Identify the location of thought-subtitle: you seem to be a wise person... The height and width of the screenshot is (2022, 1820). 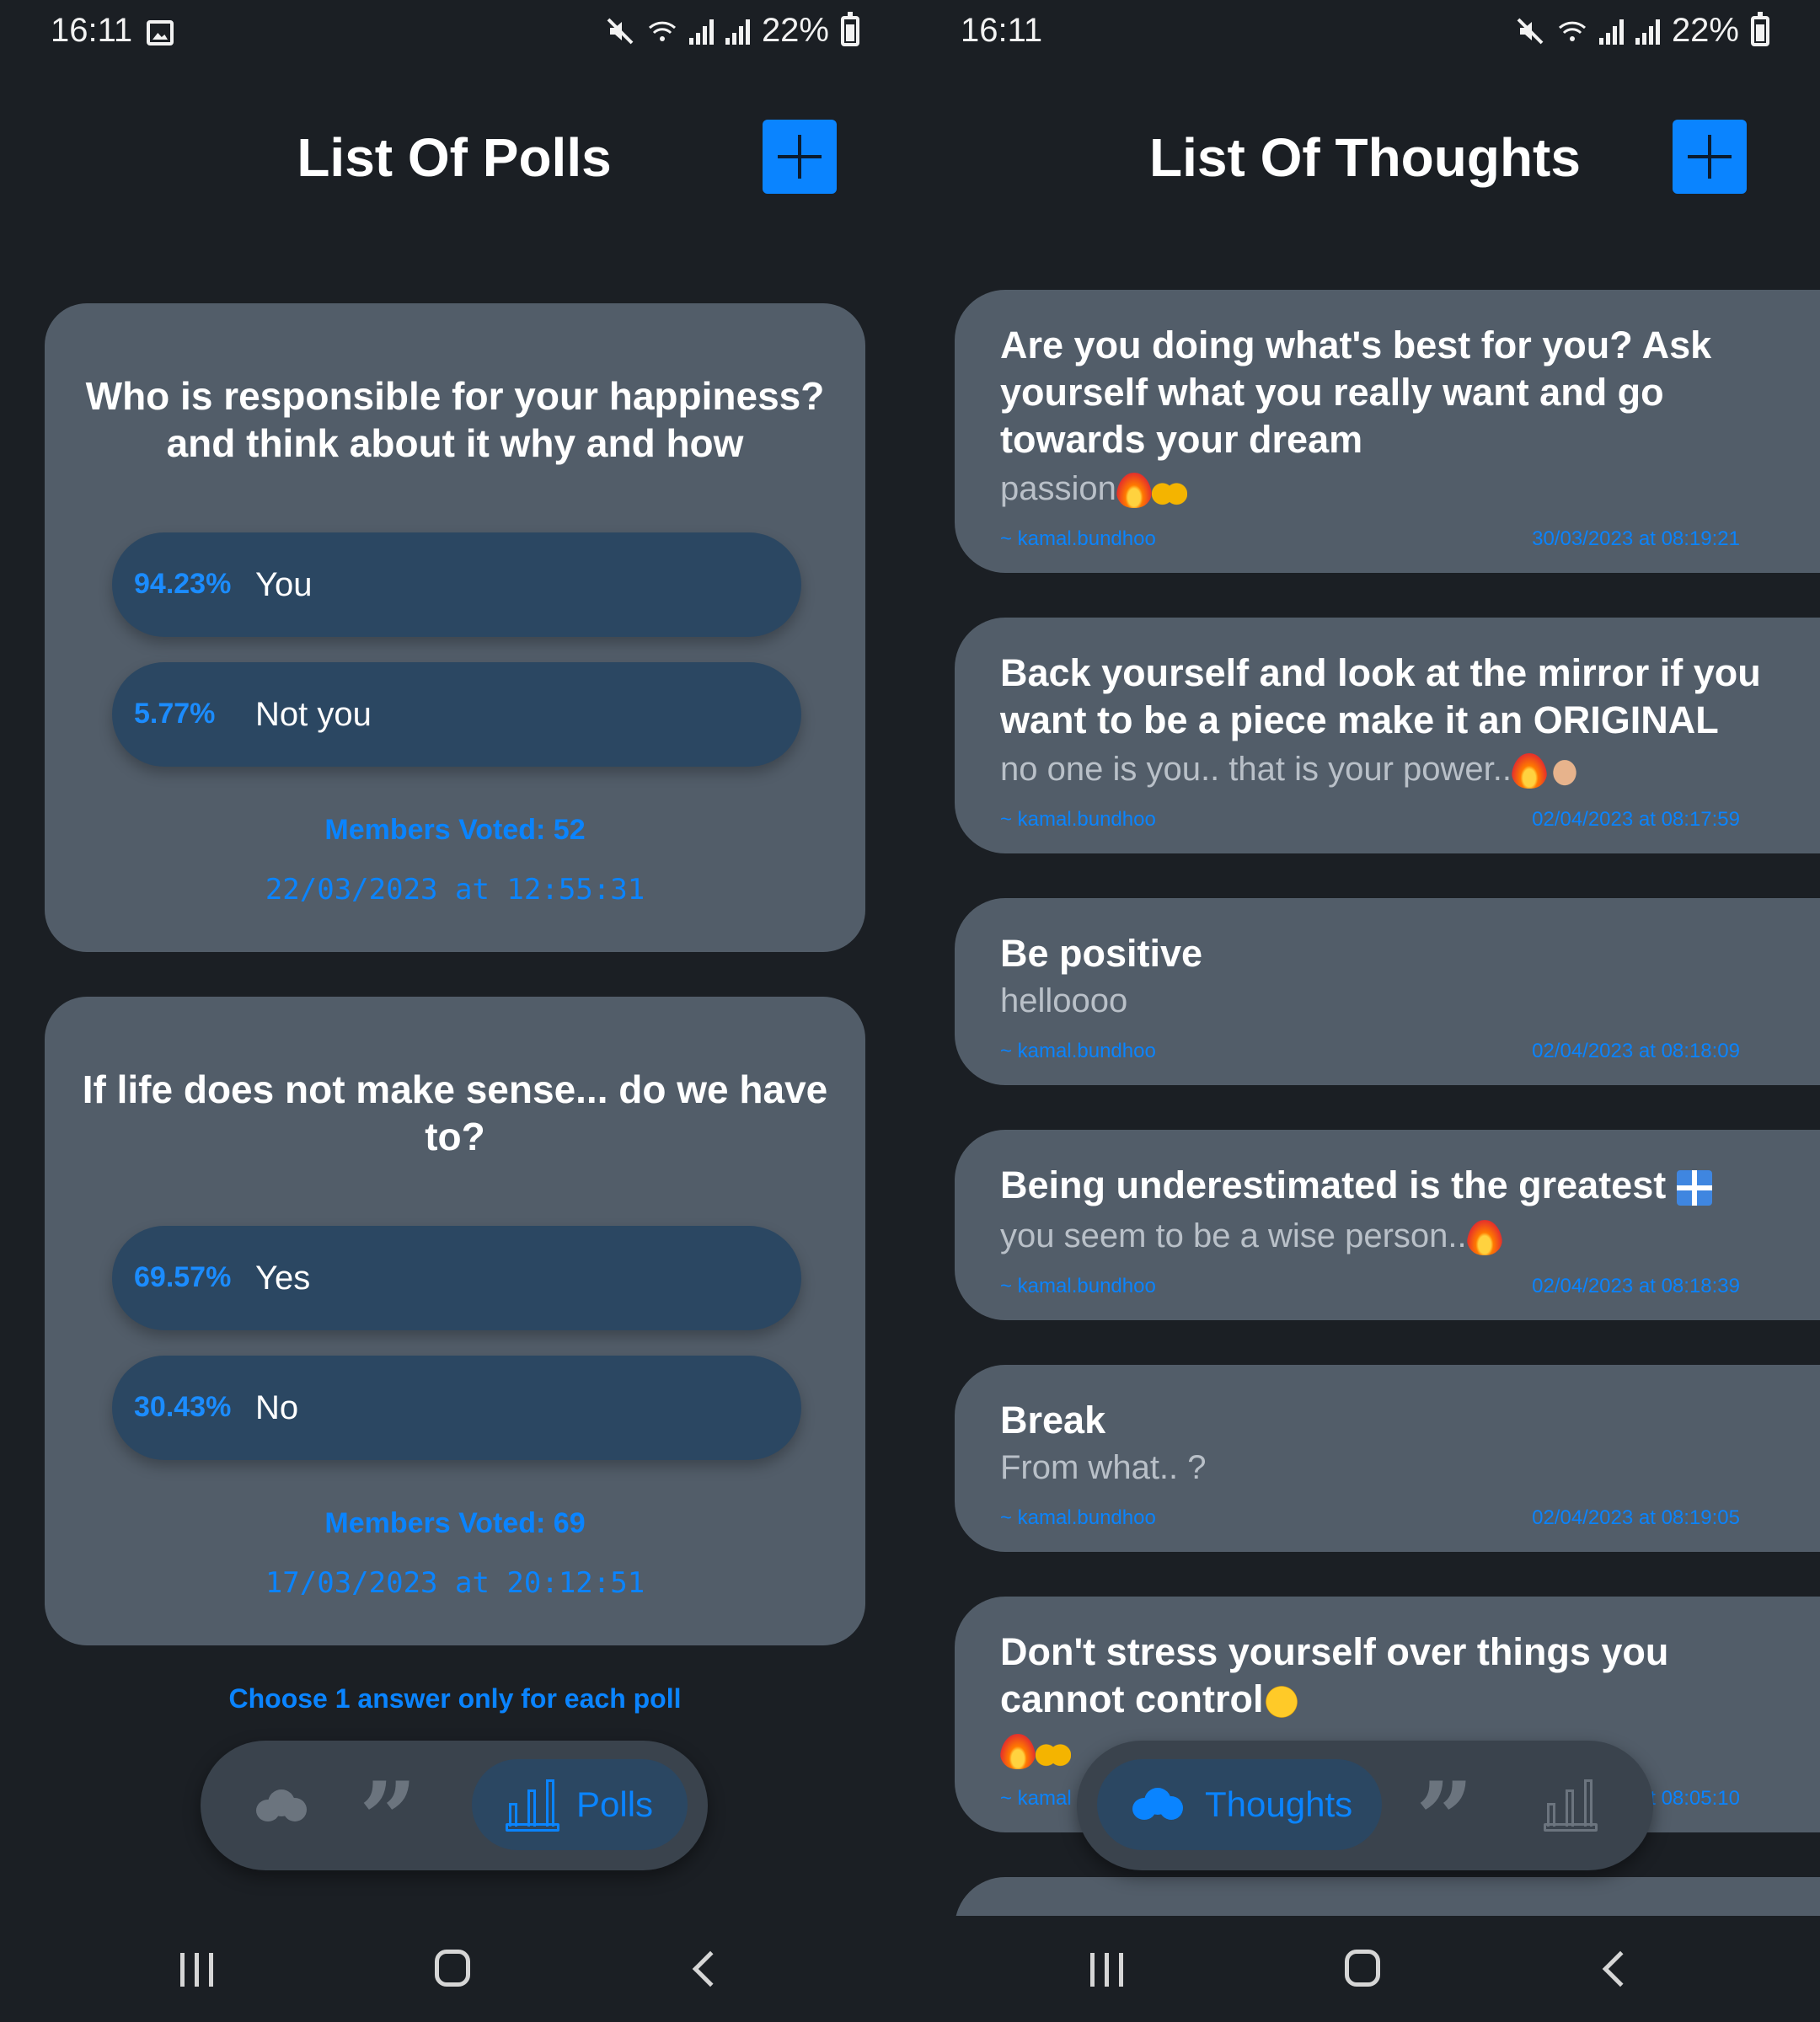
(1233, 1235).